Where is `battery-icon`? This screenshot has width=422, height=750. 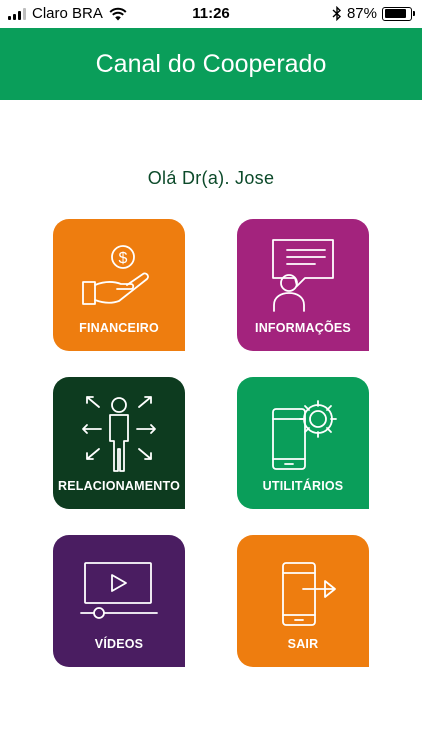 battery-icon is located at coordinates (398, 13).